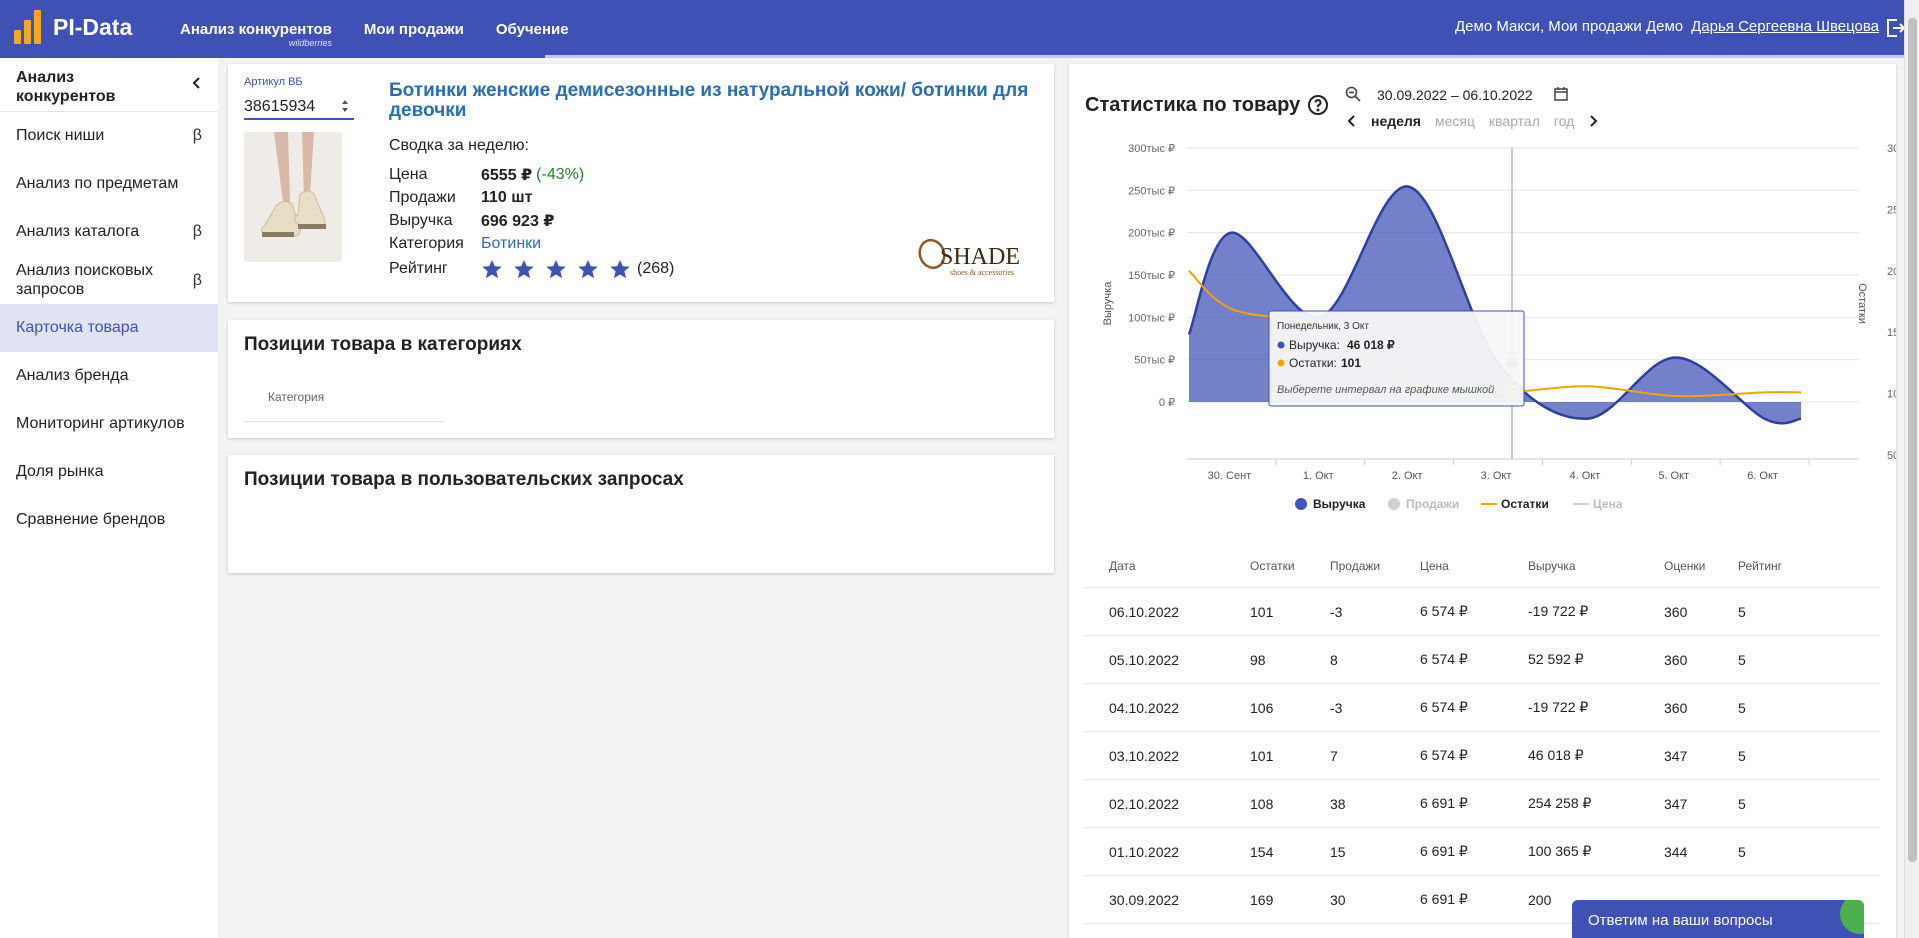 The image size is (1919, 938). I want to click on table-cell: 100 365 ₽, so click(1560, 851).